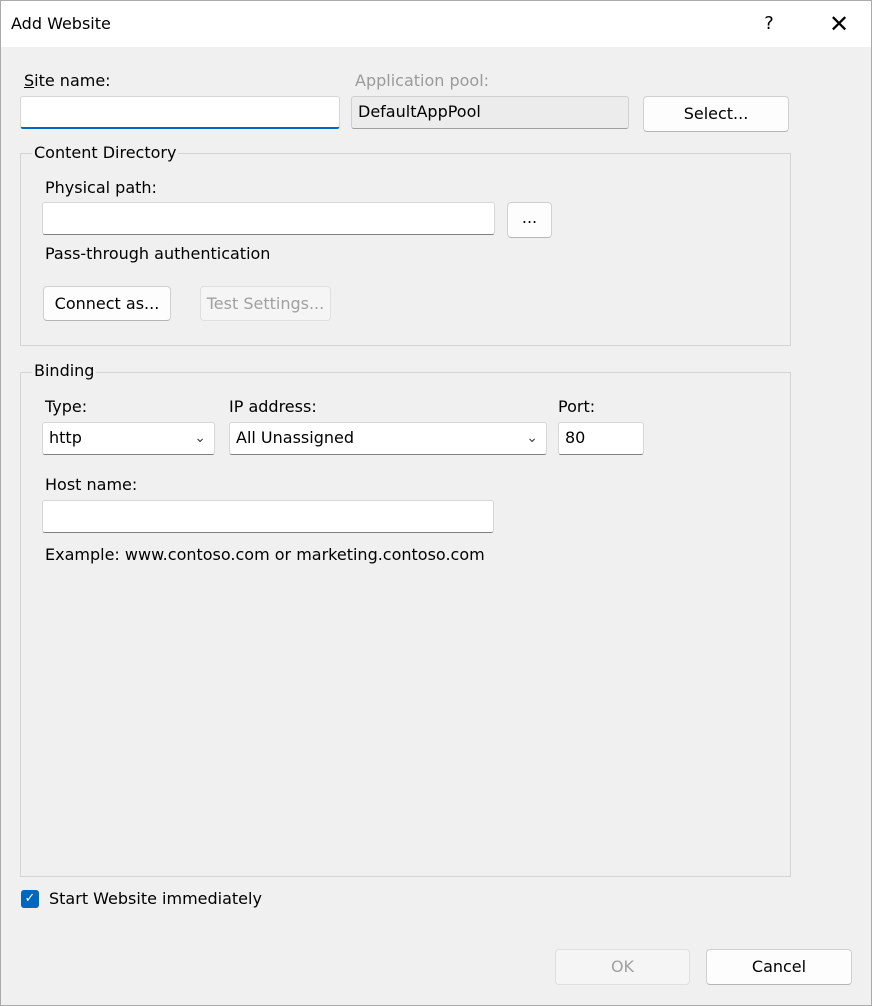  I want to click on port-input: 80, so click(601, 438).